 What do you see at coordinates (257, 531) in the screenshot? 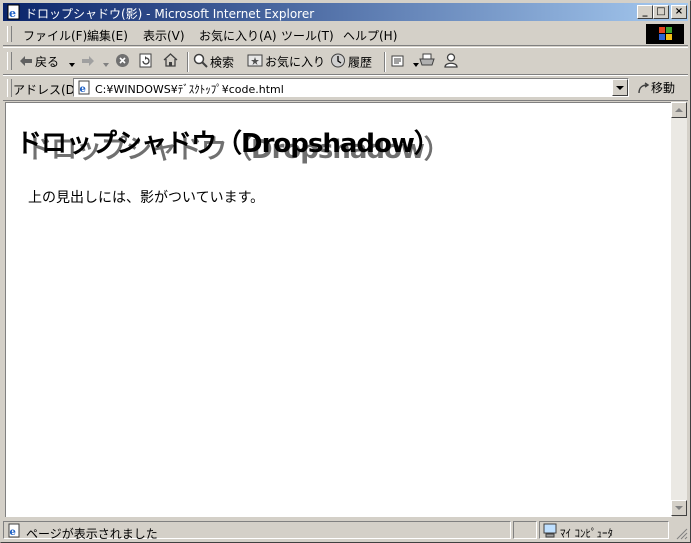
I see `status-main-cell: e ページが表示されました` at bounding box center [257, 531].